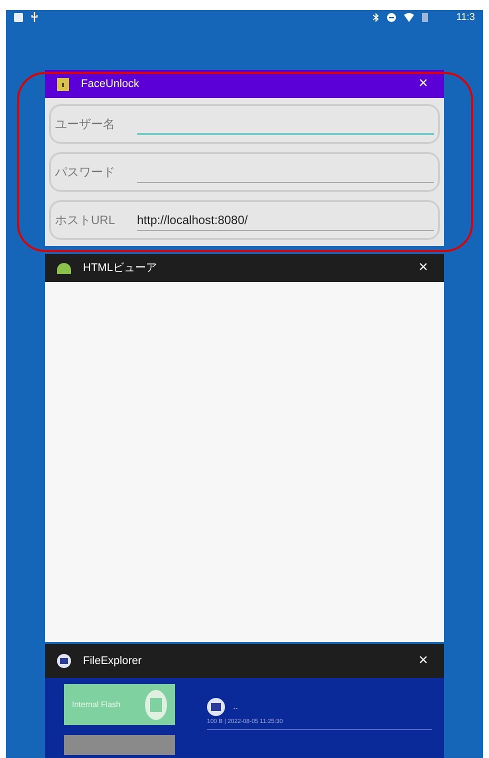  I want to click on storage-tile, so click(119, 745).